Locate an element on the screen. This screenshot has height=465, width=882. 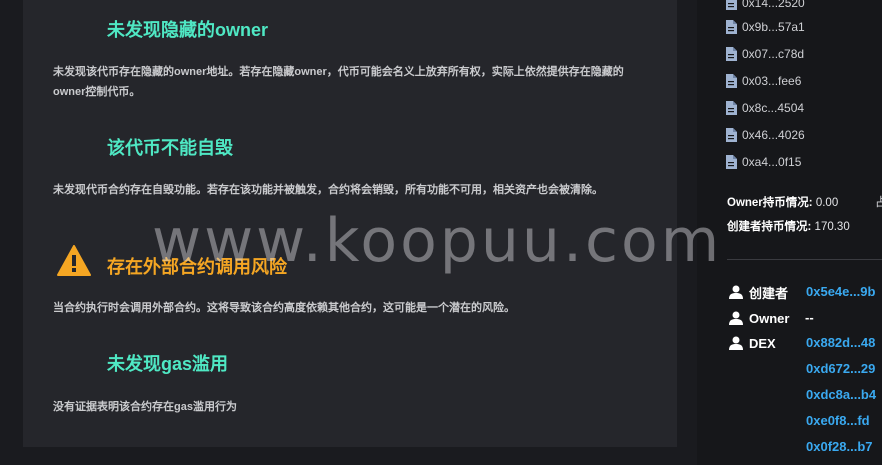
file-link: 0x07...c78d is located at coordinates (764, 54).